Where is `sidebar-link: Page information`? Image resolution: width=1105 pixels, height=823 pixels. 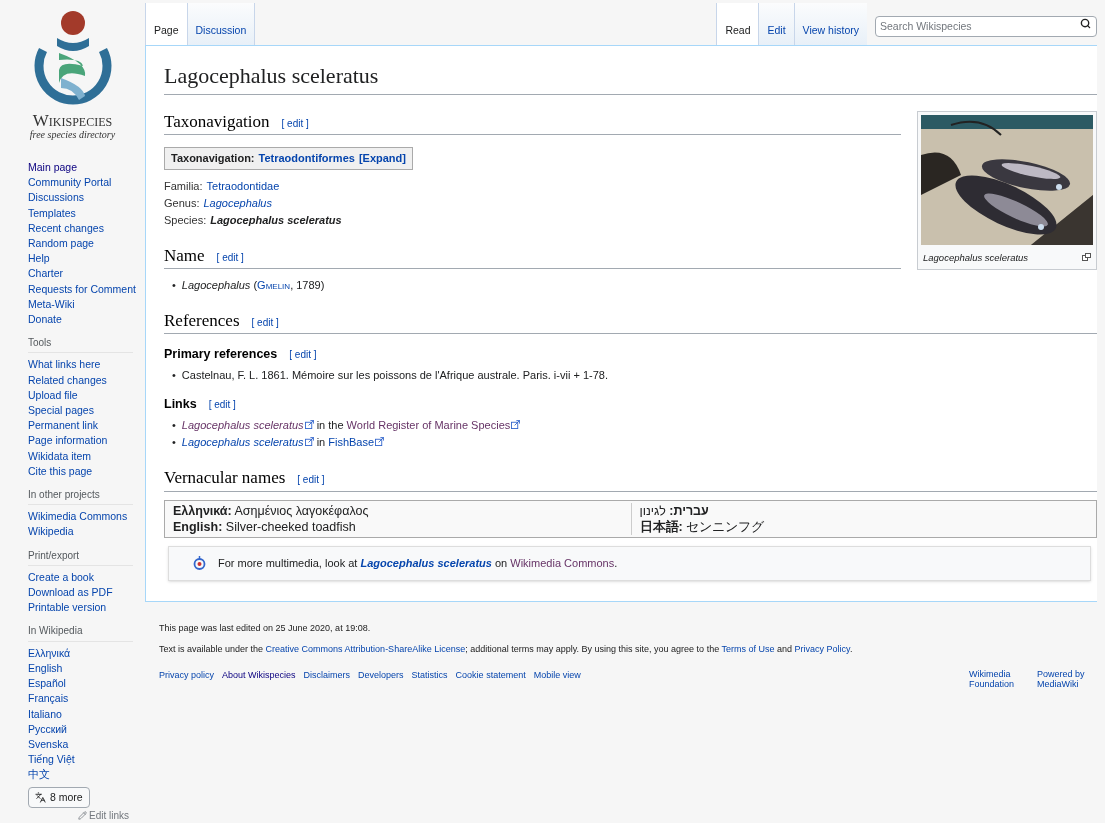 sidebar-link: Page information is located at coordinates (86, 441).